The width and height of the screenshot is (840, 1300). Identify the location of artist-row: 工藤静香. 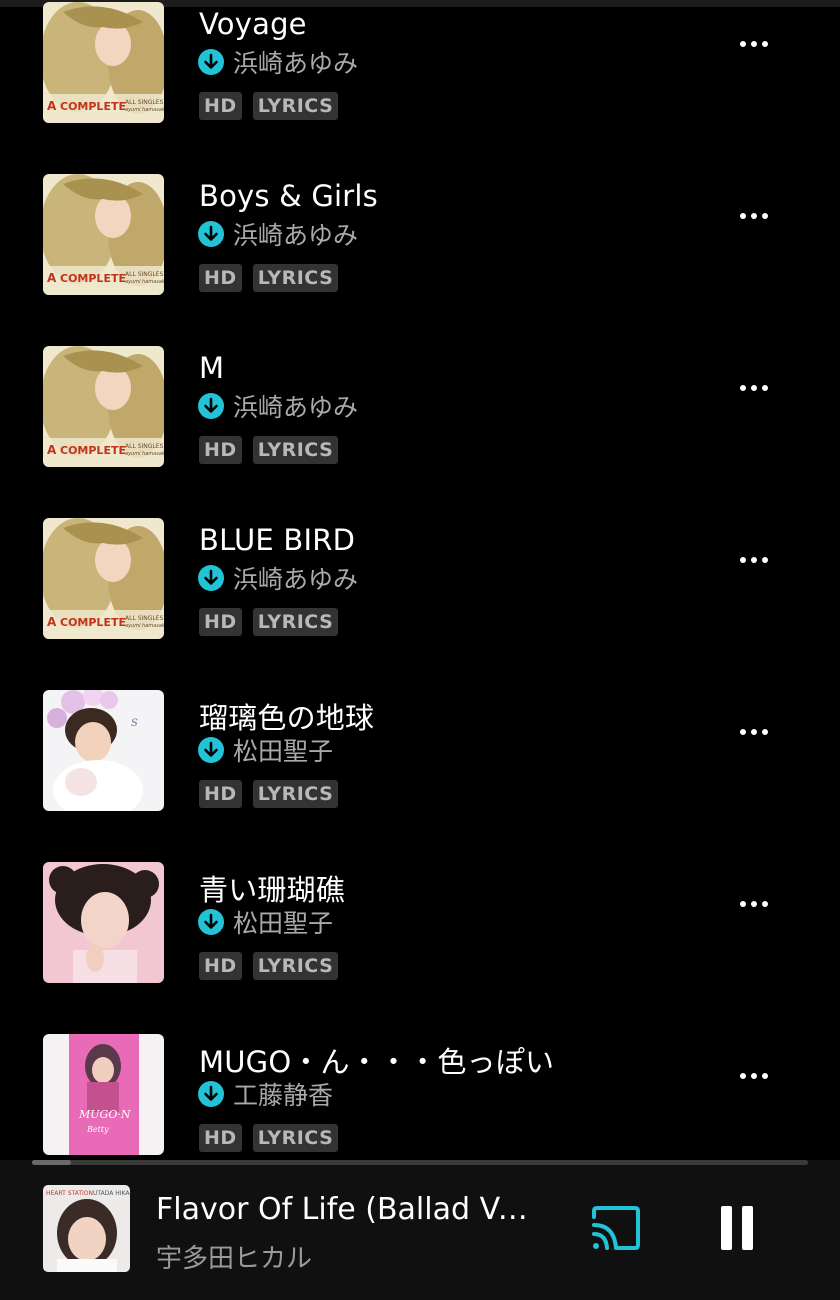
(266, 1094).